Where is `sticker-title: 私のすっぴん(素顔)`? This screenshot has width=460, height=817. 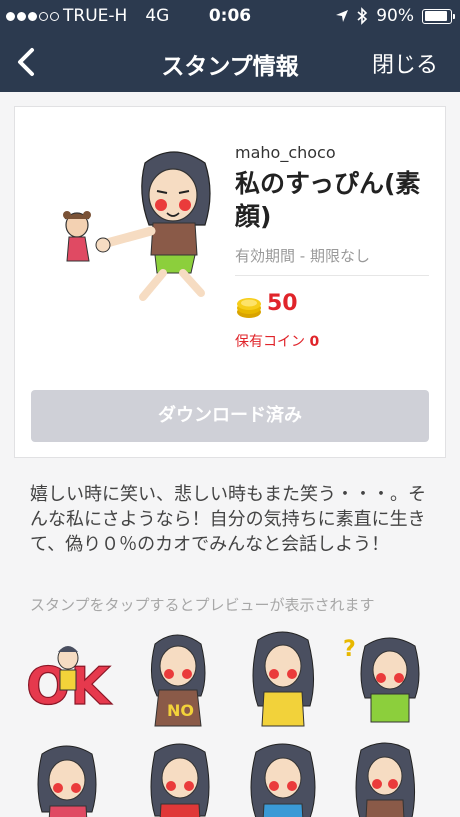 sticker-title: 私のすっぴん(素顔) is located at coordinates (328, 200).